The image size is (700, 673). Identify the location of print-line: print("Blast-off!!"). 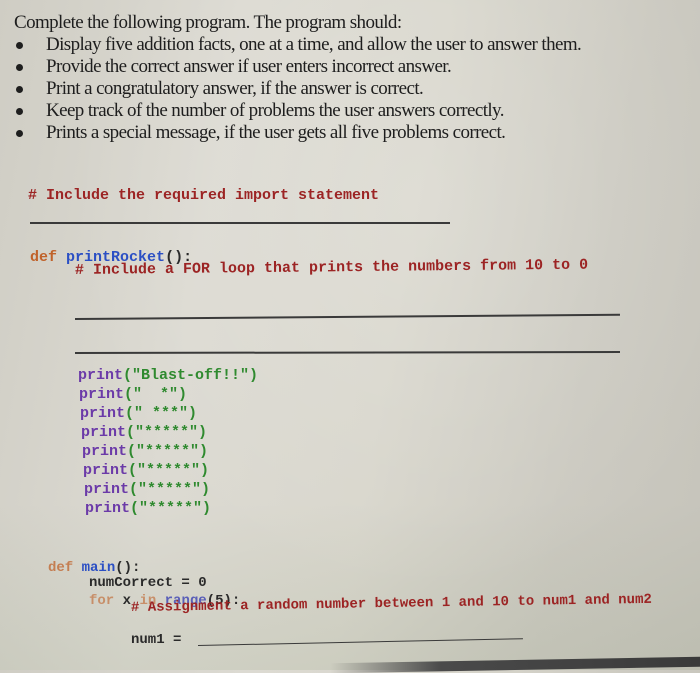
(168, 375).